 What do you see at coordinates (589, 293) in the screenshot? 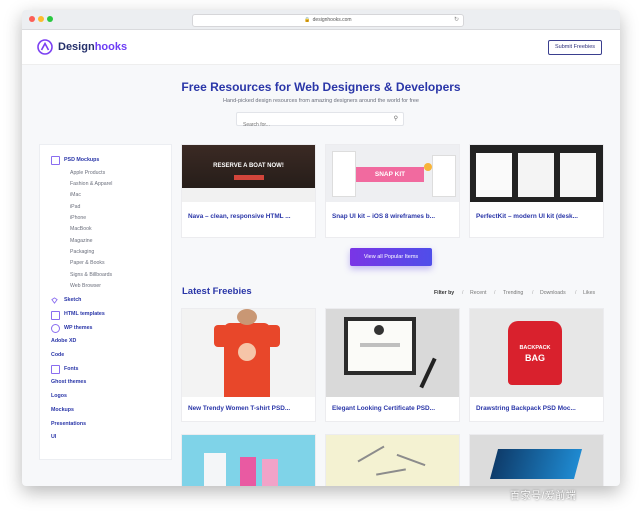
I see `filter-likes: Likes` at bounding box center [589, 293].